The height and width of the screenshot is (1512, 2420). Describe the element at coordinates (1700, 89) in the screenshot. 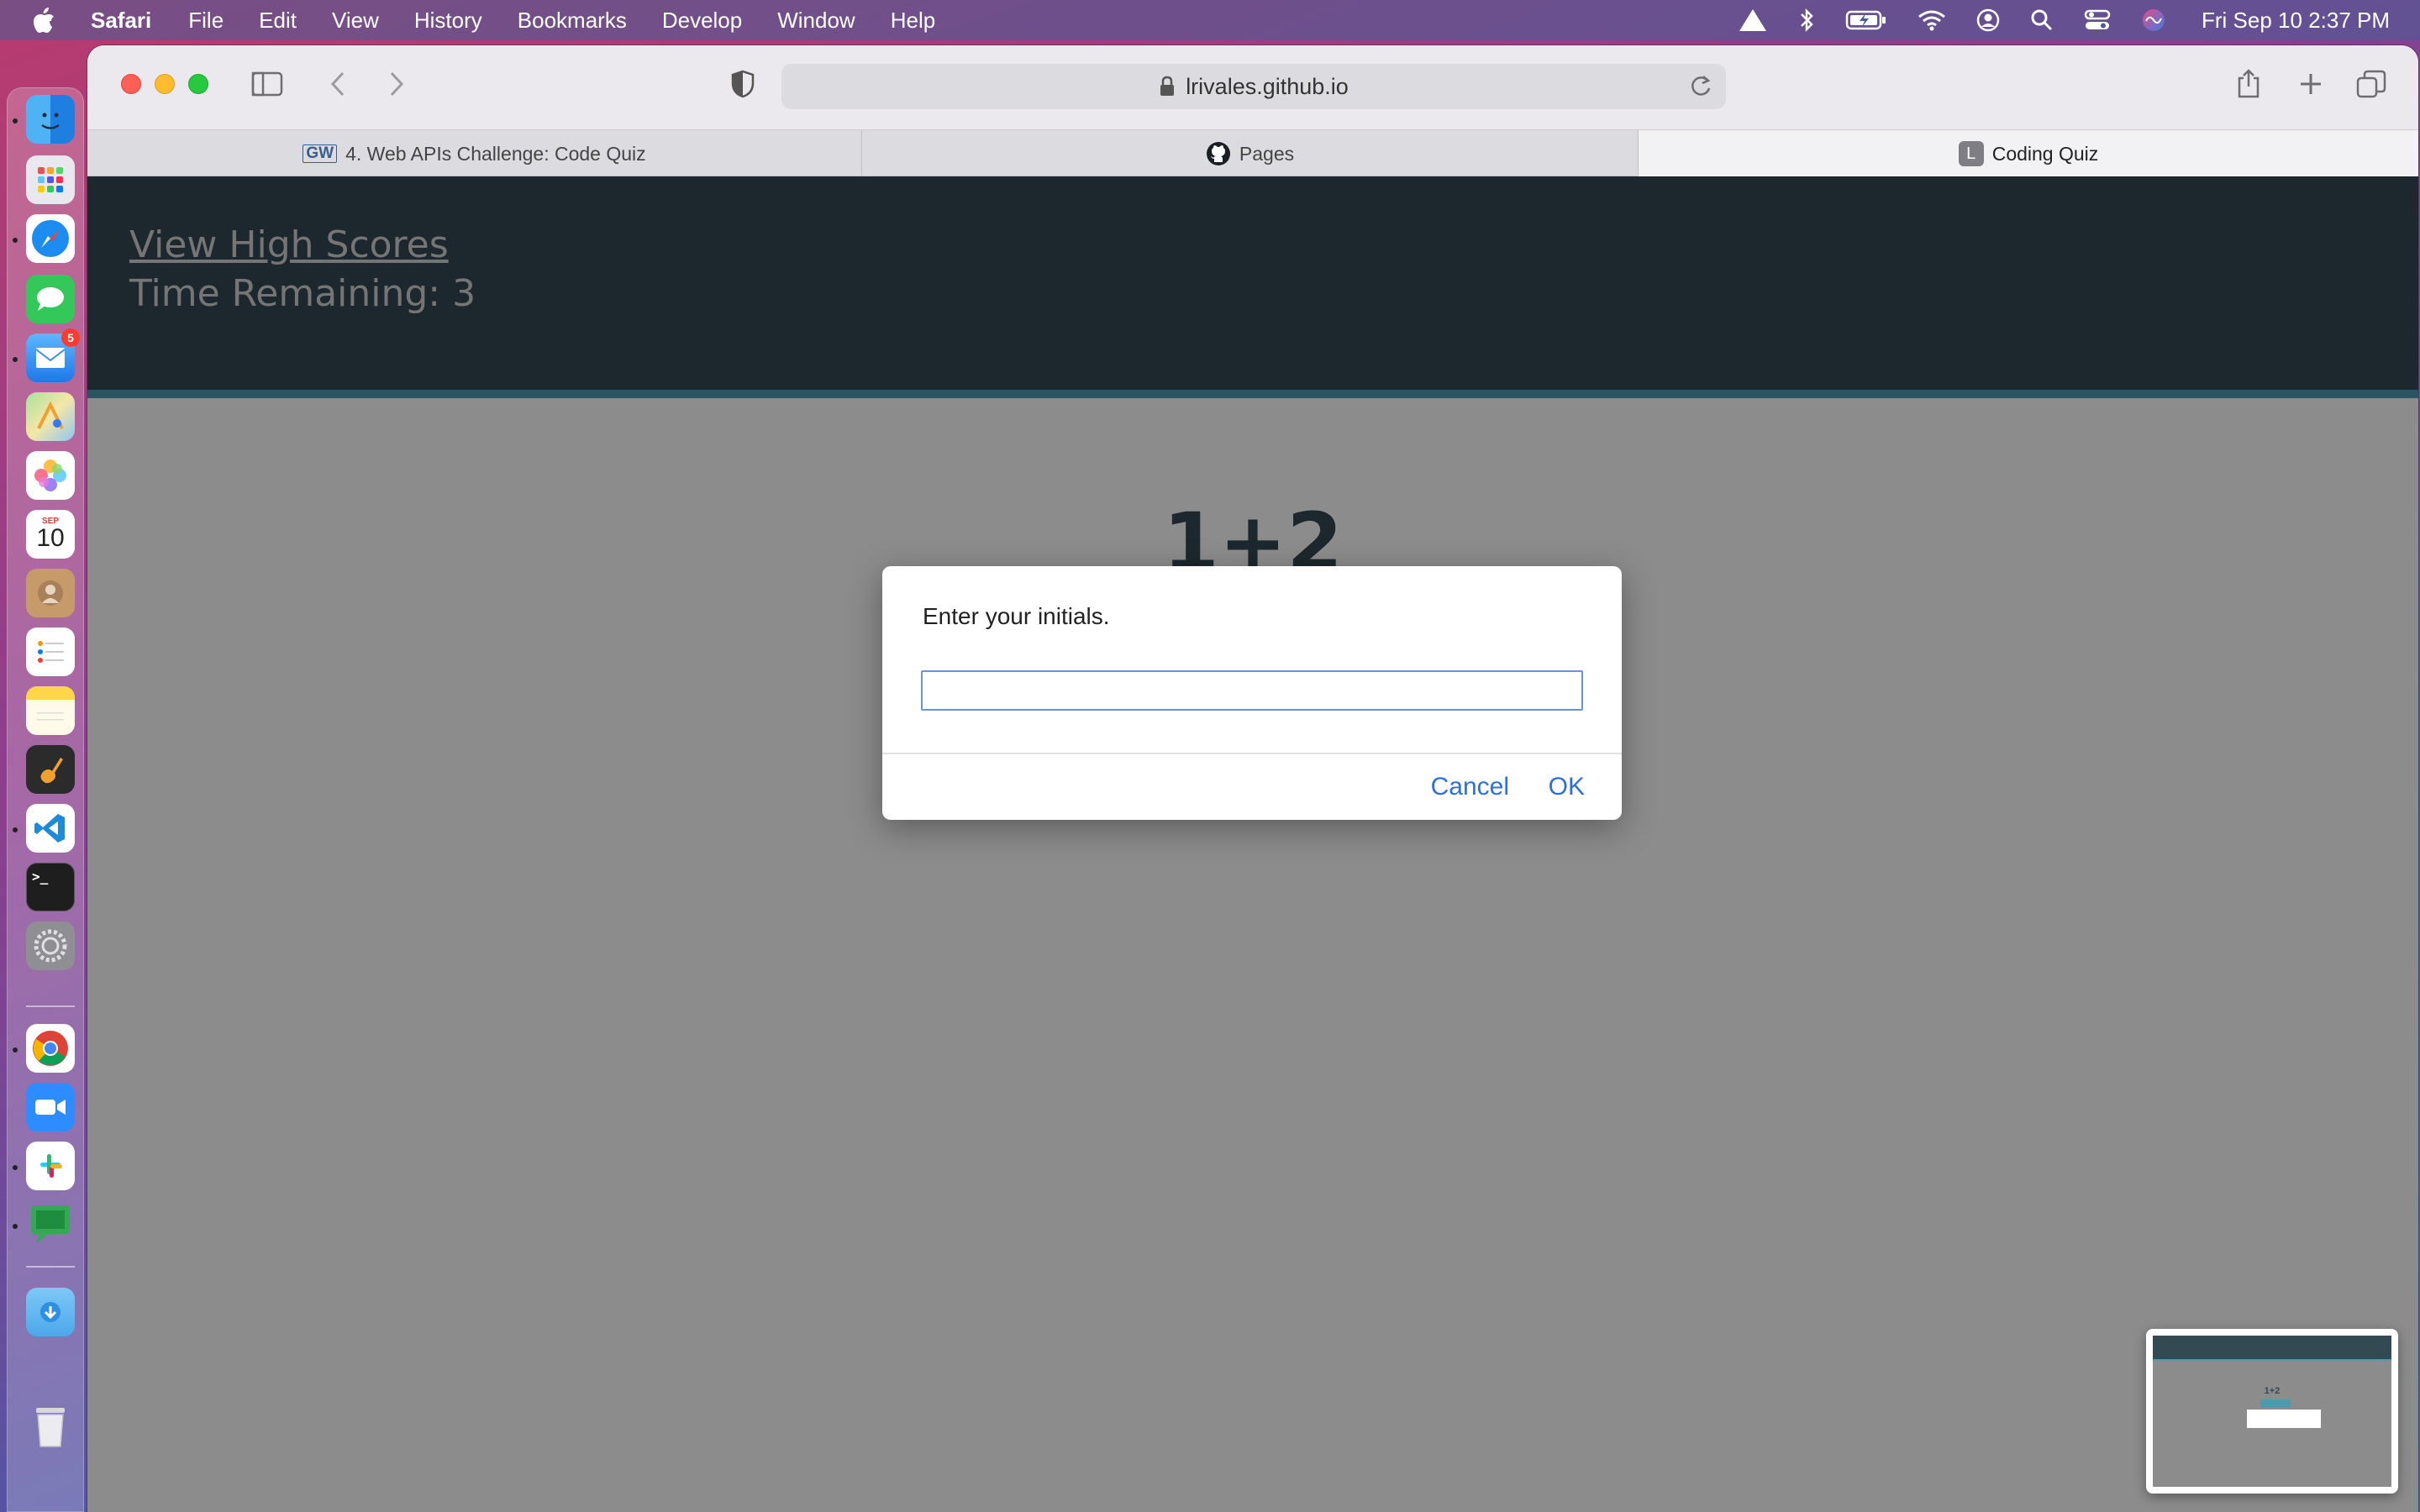

I see `reload-icon` at that location.